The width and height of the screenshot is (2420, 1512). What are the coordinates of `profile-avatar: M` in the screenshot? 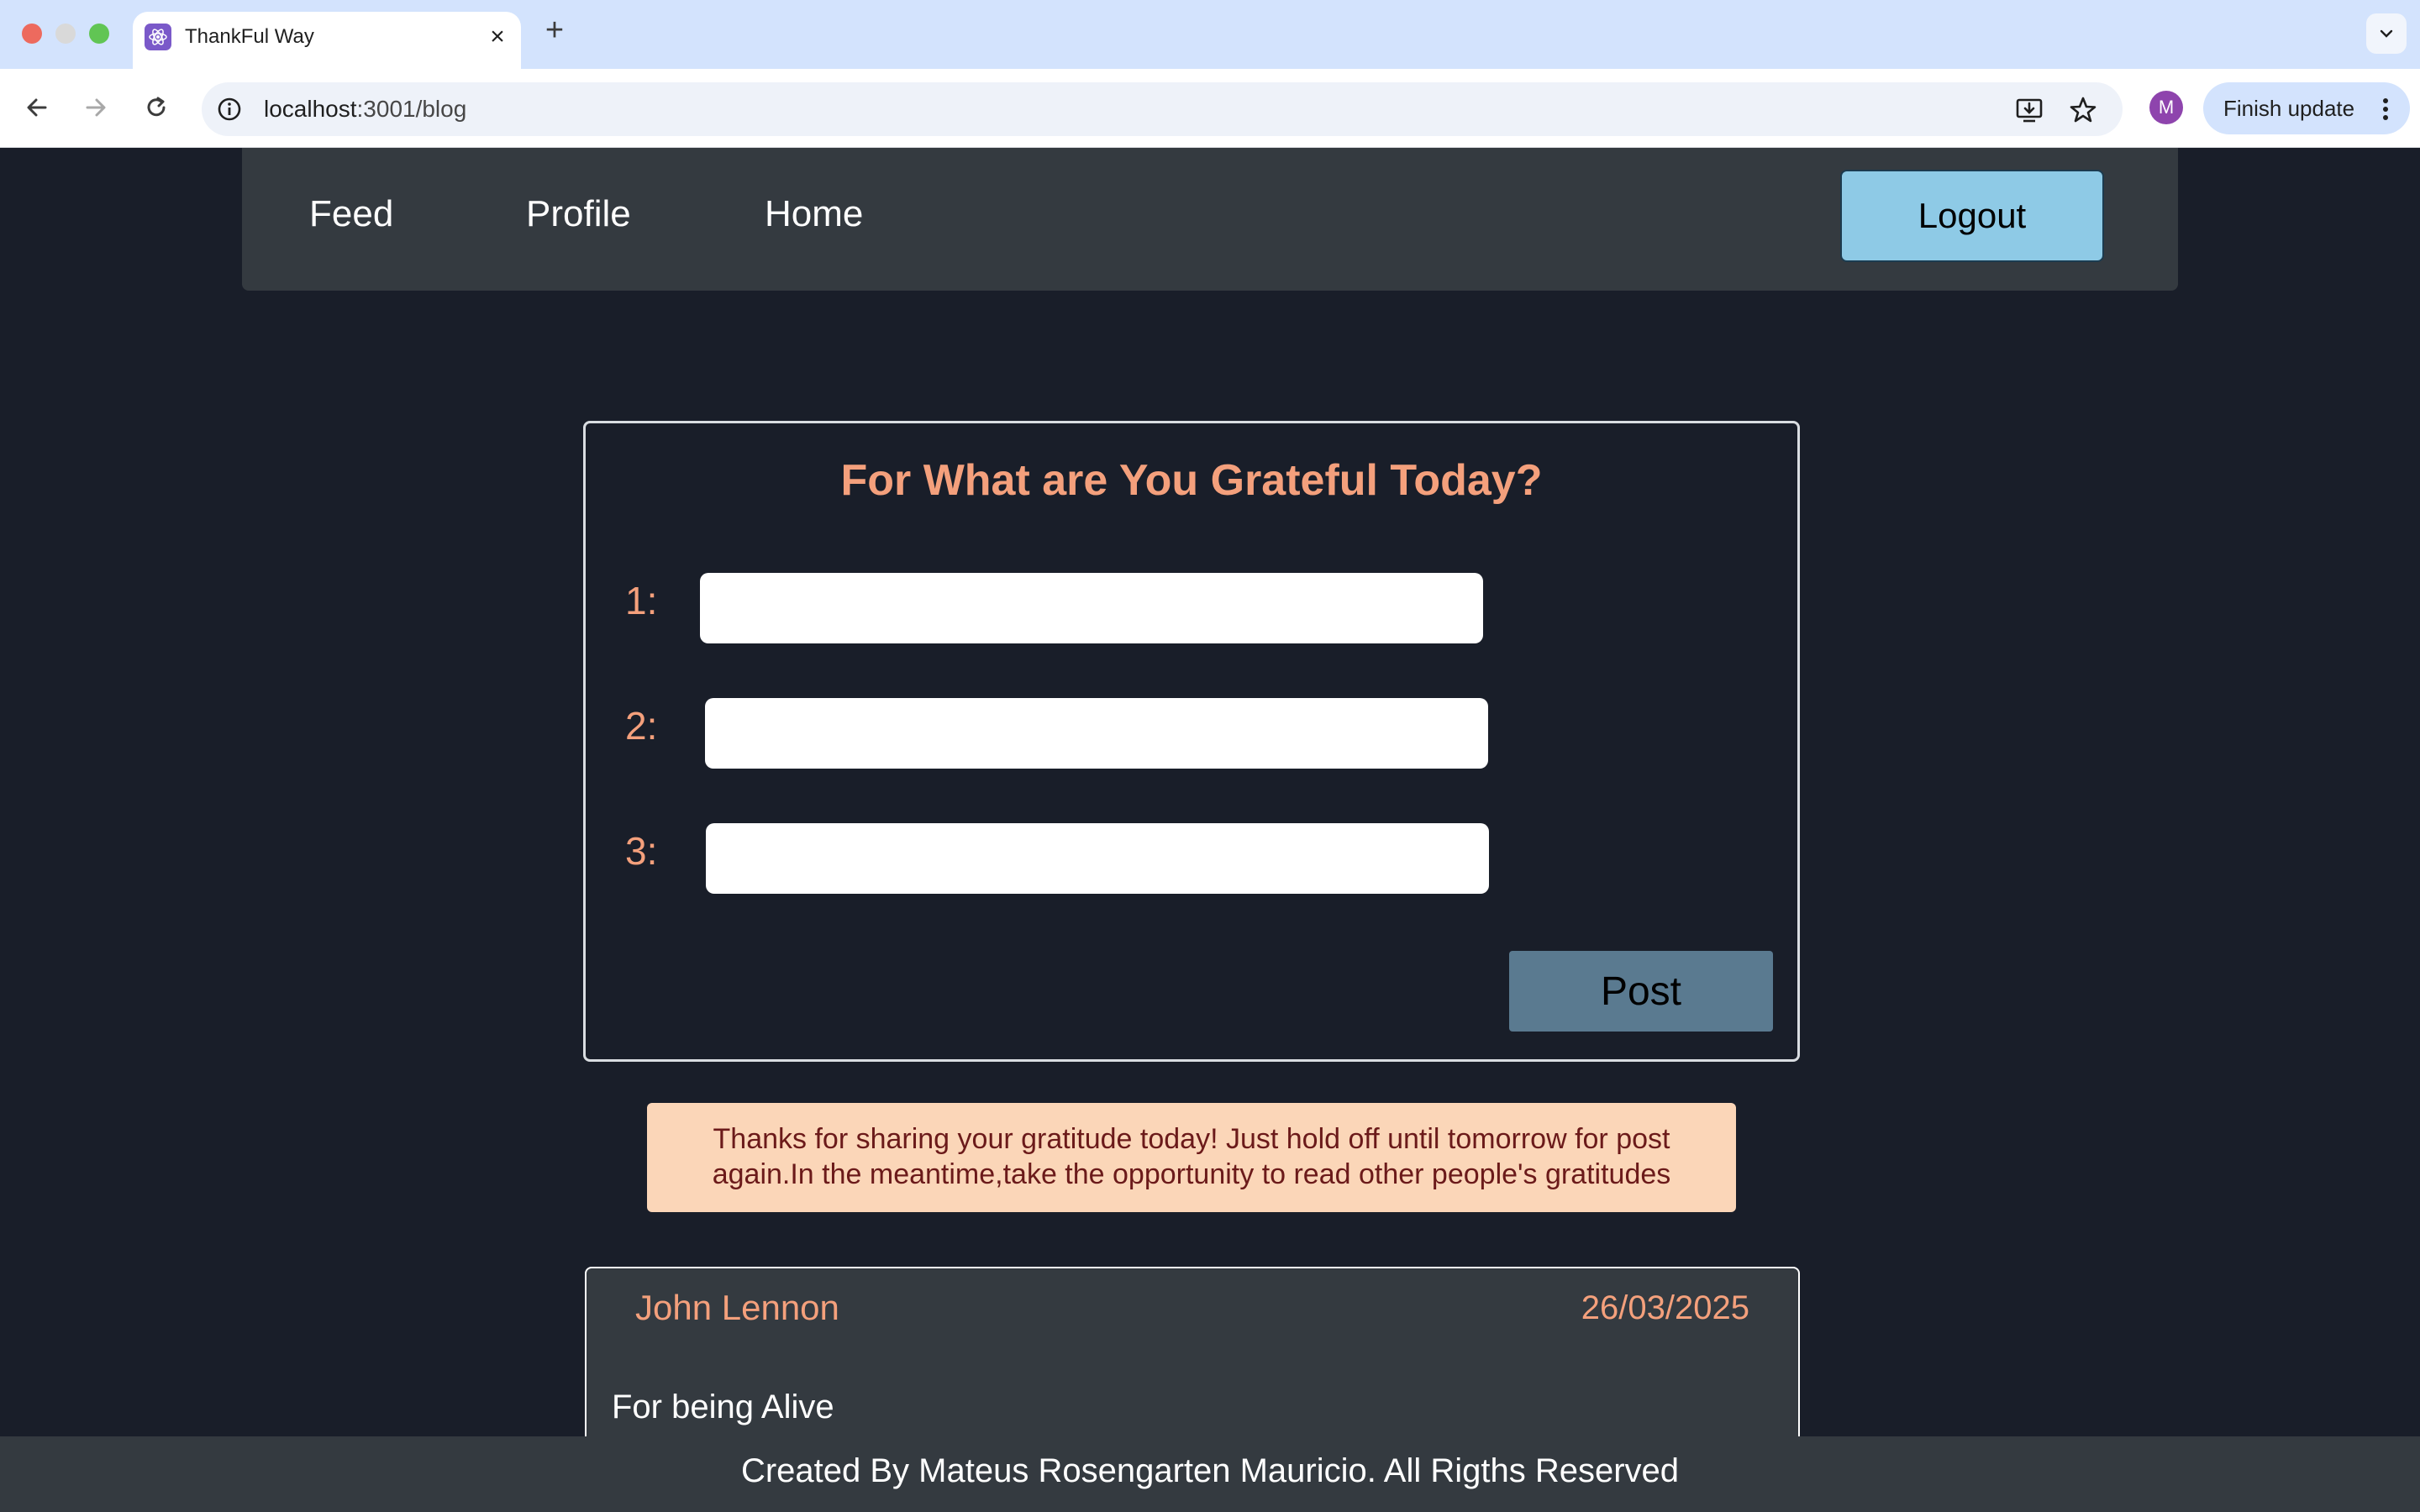 It's located at (2166, 107).